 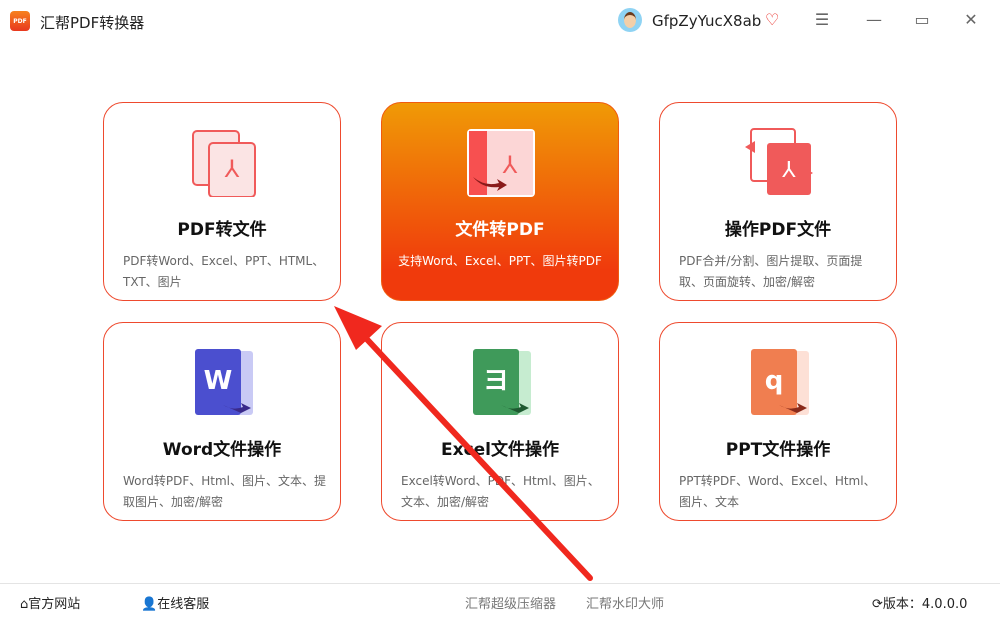 What do you see at coordinates (20, 21) in the screenshot?
I see `app-logo: PDF` at bounding box center [20, 21].